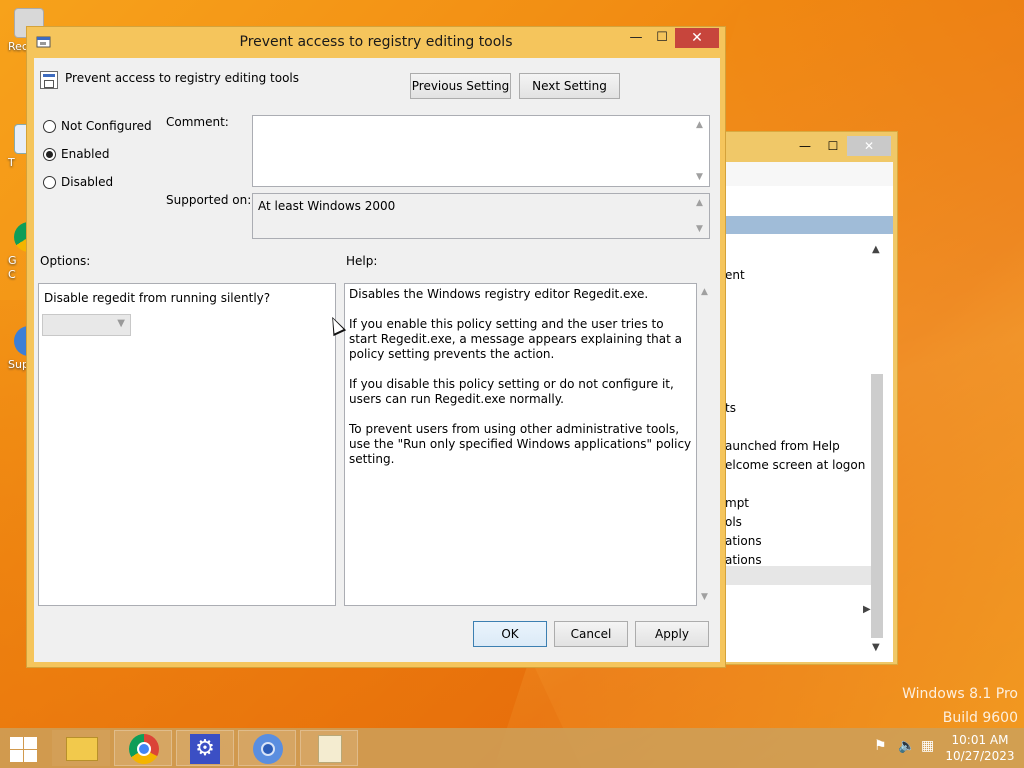 Image resolution: width=1024 pixels, height=768 pixels. I want to click on policy-setting-icon, so click(49, 80).